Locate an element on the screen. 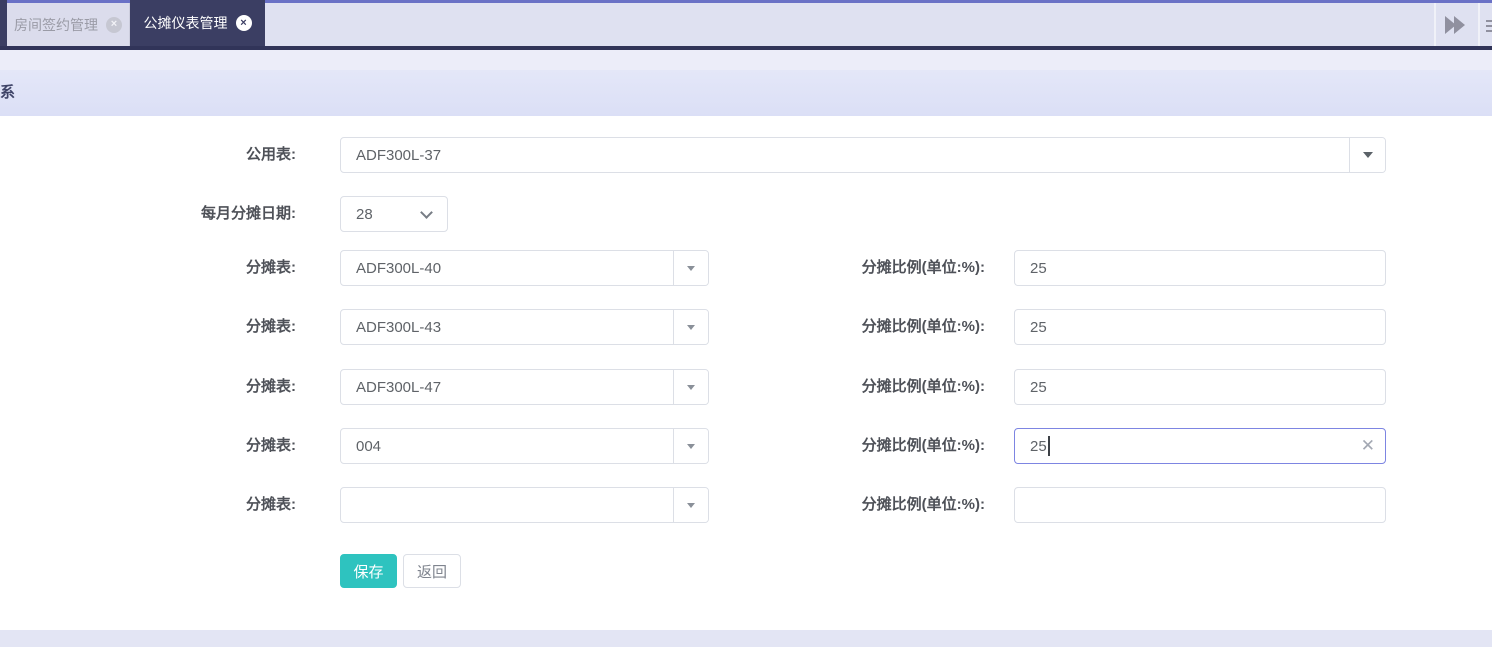  share-date-select: 28 is located at coordinates (394, 214).